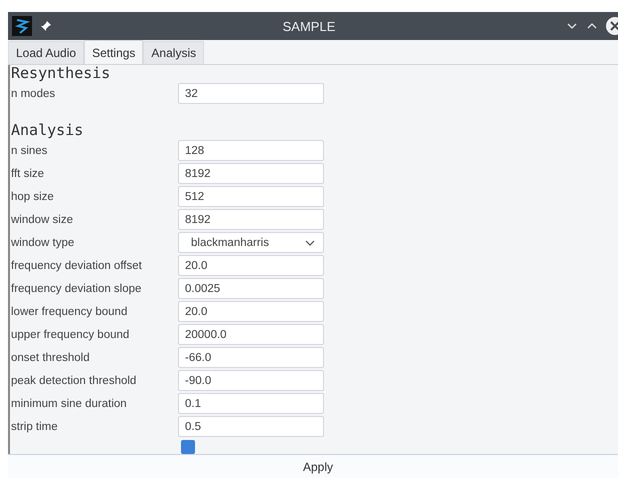 The image size is (618, 478). Describe the element at coordinates (61, 73) in the screenshot. I see `section-heading: Resynthesis` at that location.